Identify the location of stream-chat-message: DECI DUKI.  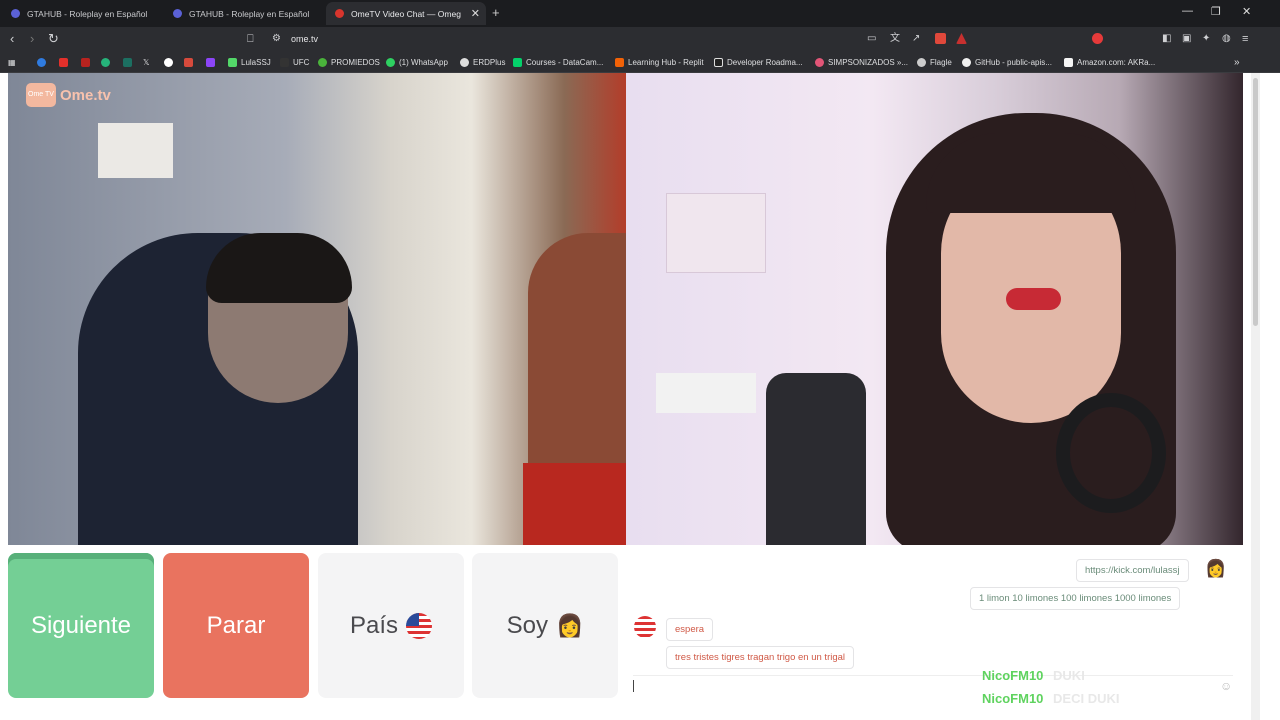
(1086, 698).